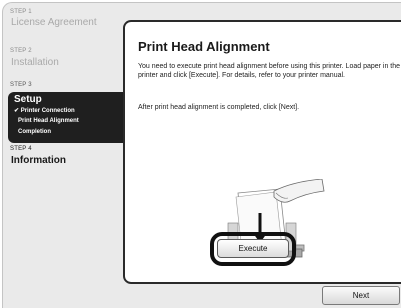 The image size is (401, 308). I want to click on step1-label: STEP 1, so click(21, 12).